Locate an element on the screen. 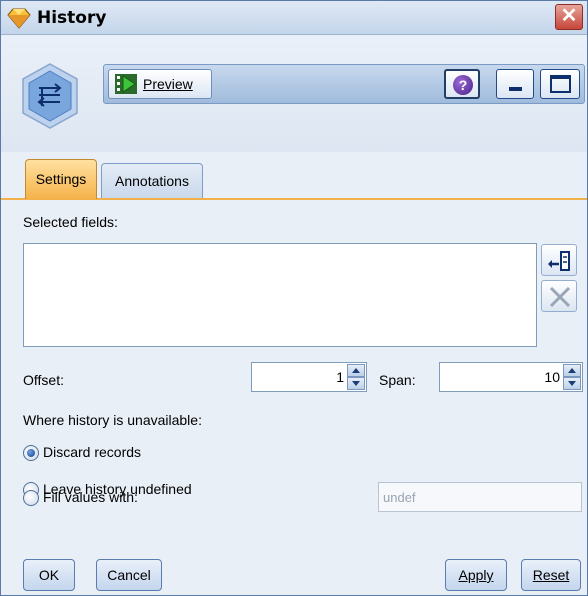 The image size is (588, 596). close-button: ✕ is located at coordinates (569, 17).